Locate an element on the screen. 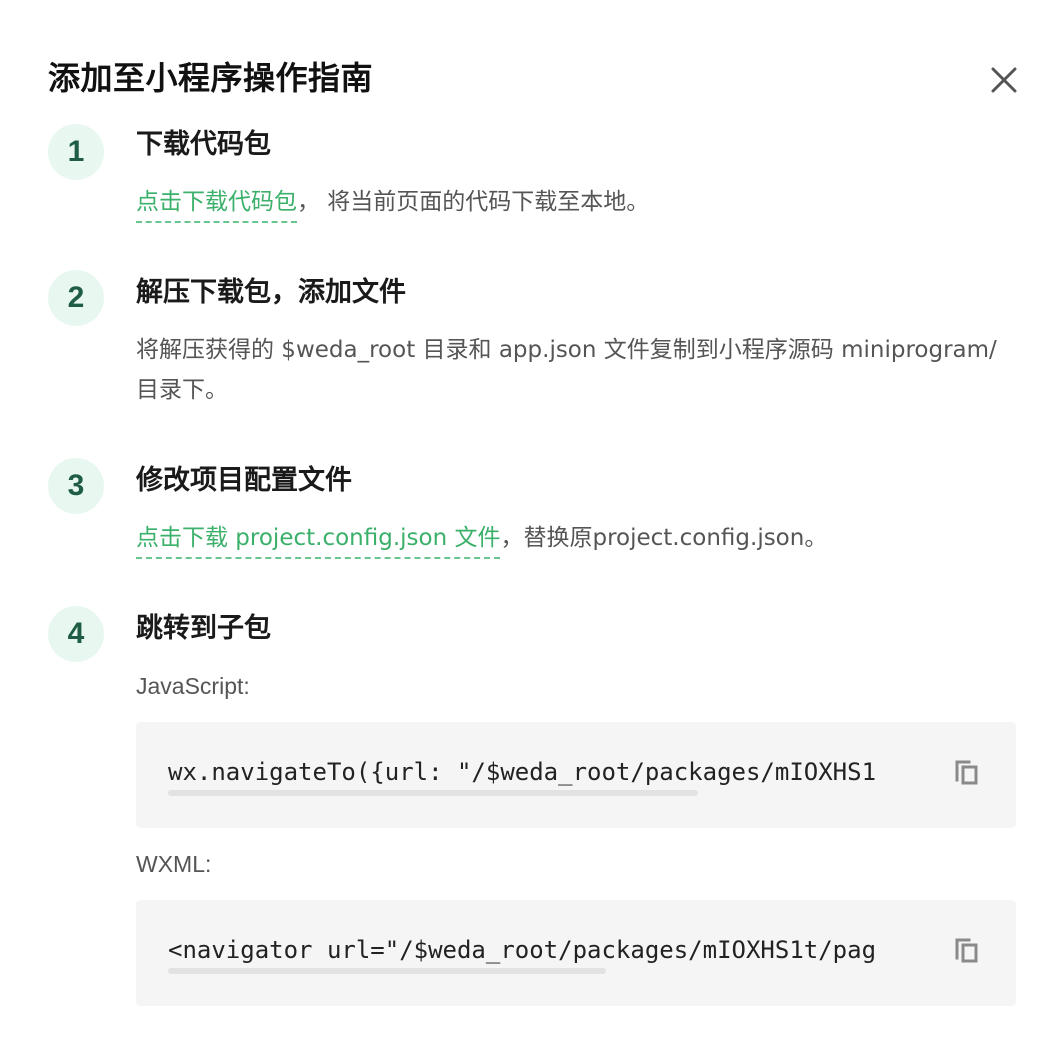  download-config-link: 点击下载 project.config.json 文件 is located at coordinates (318, 542).